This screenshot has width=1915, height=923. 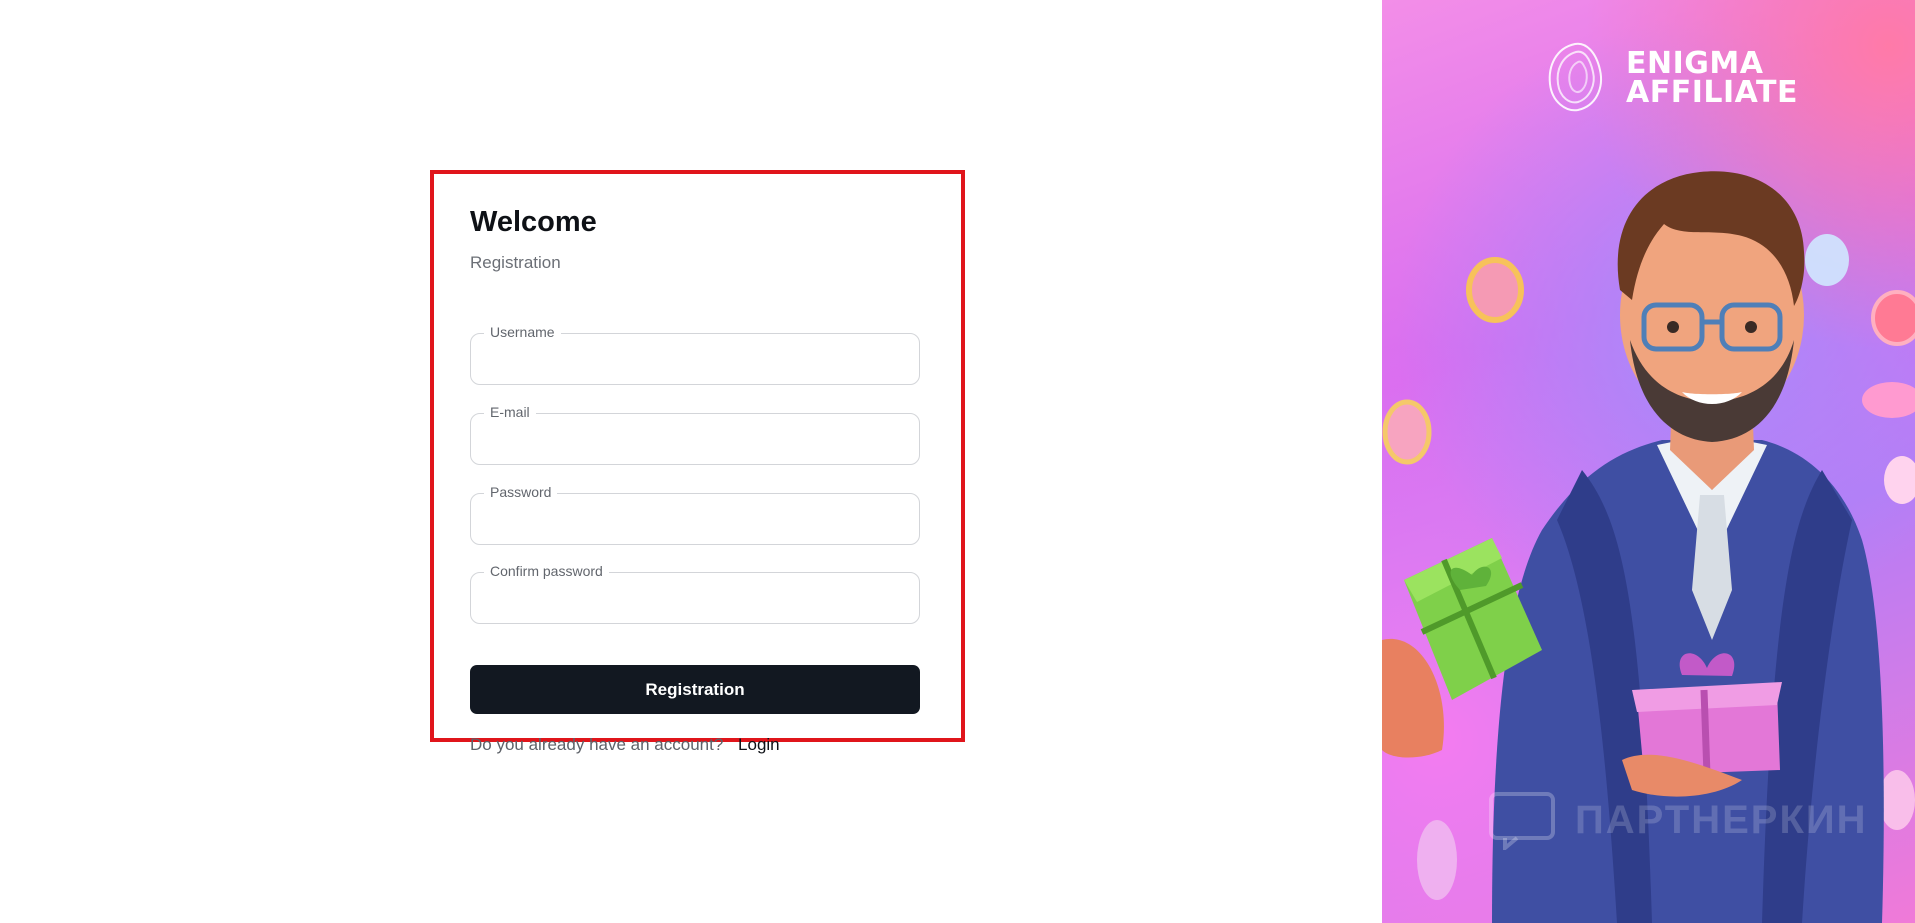 I want to click on watermark: ПАРТНЕРКИН, so click(x=1677, y=820).